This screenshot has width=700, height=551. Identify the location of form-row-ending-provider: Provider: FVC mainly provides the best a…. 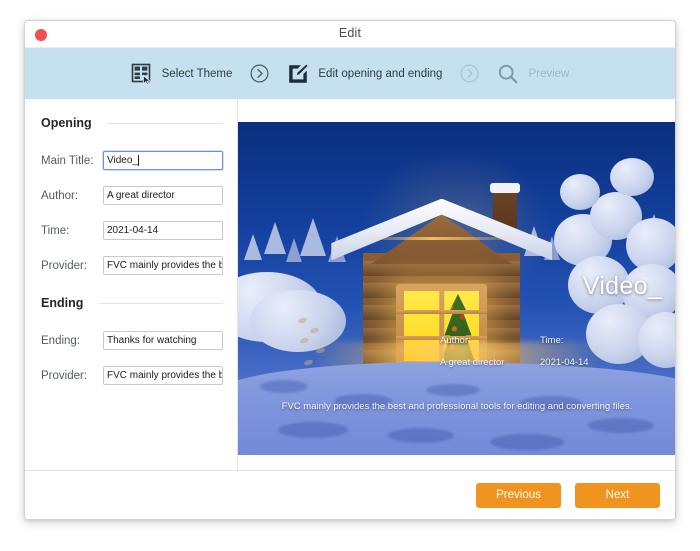
(139, 375).